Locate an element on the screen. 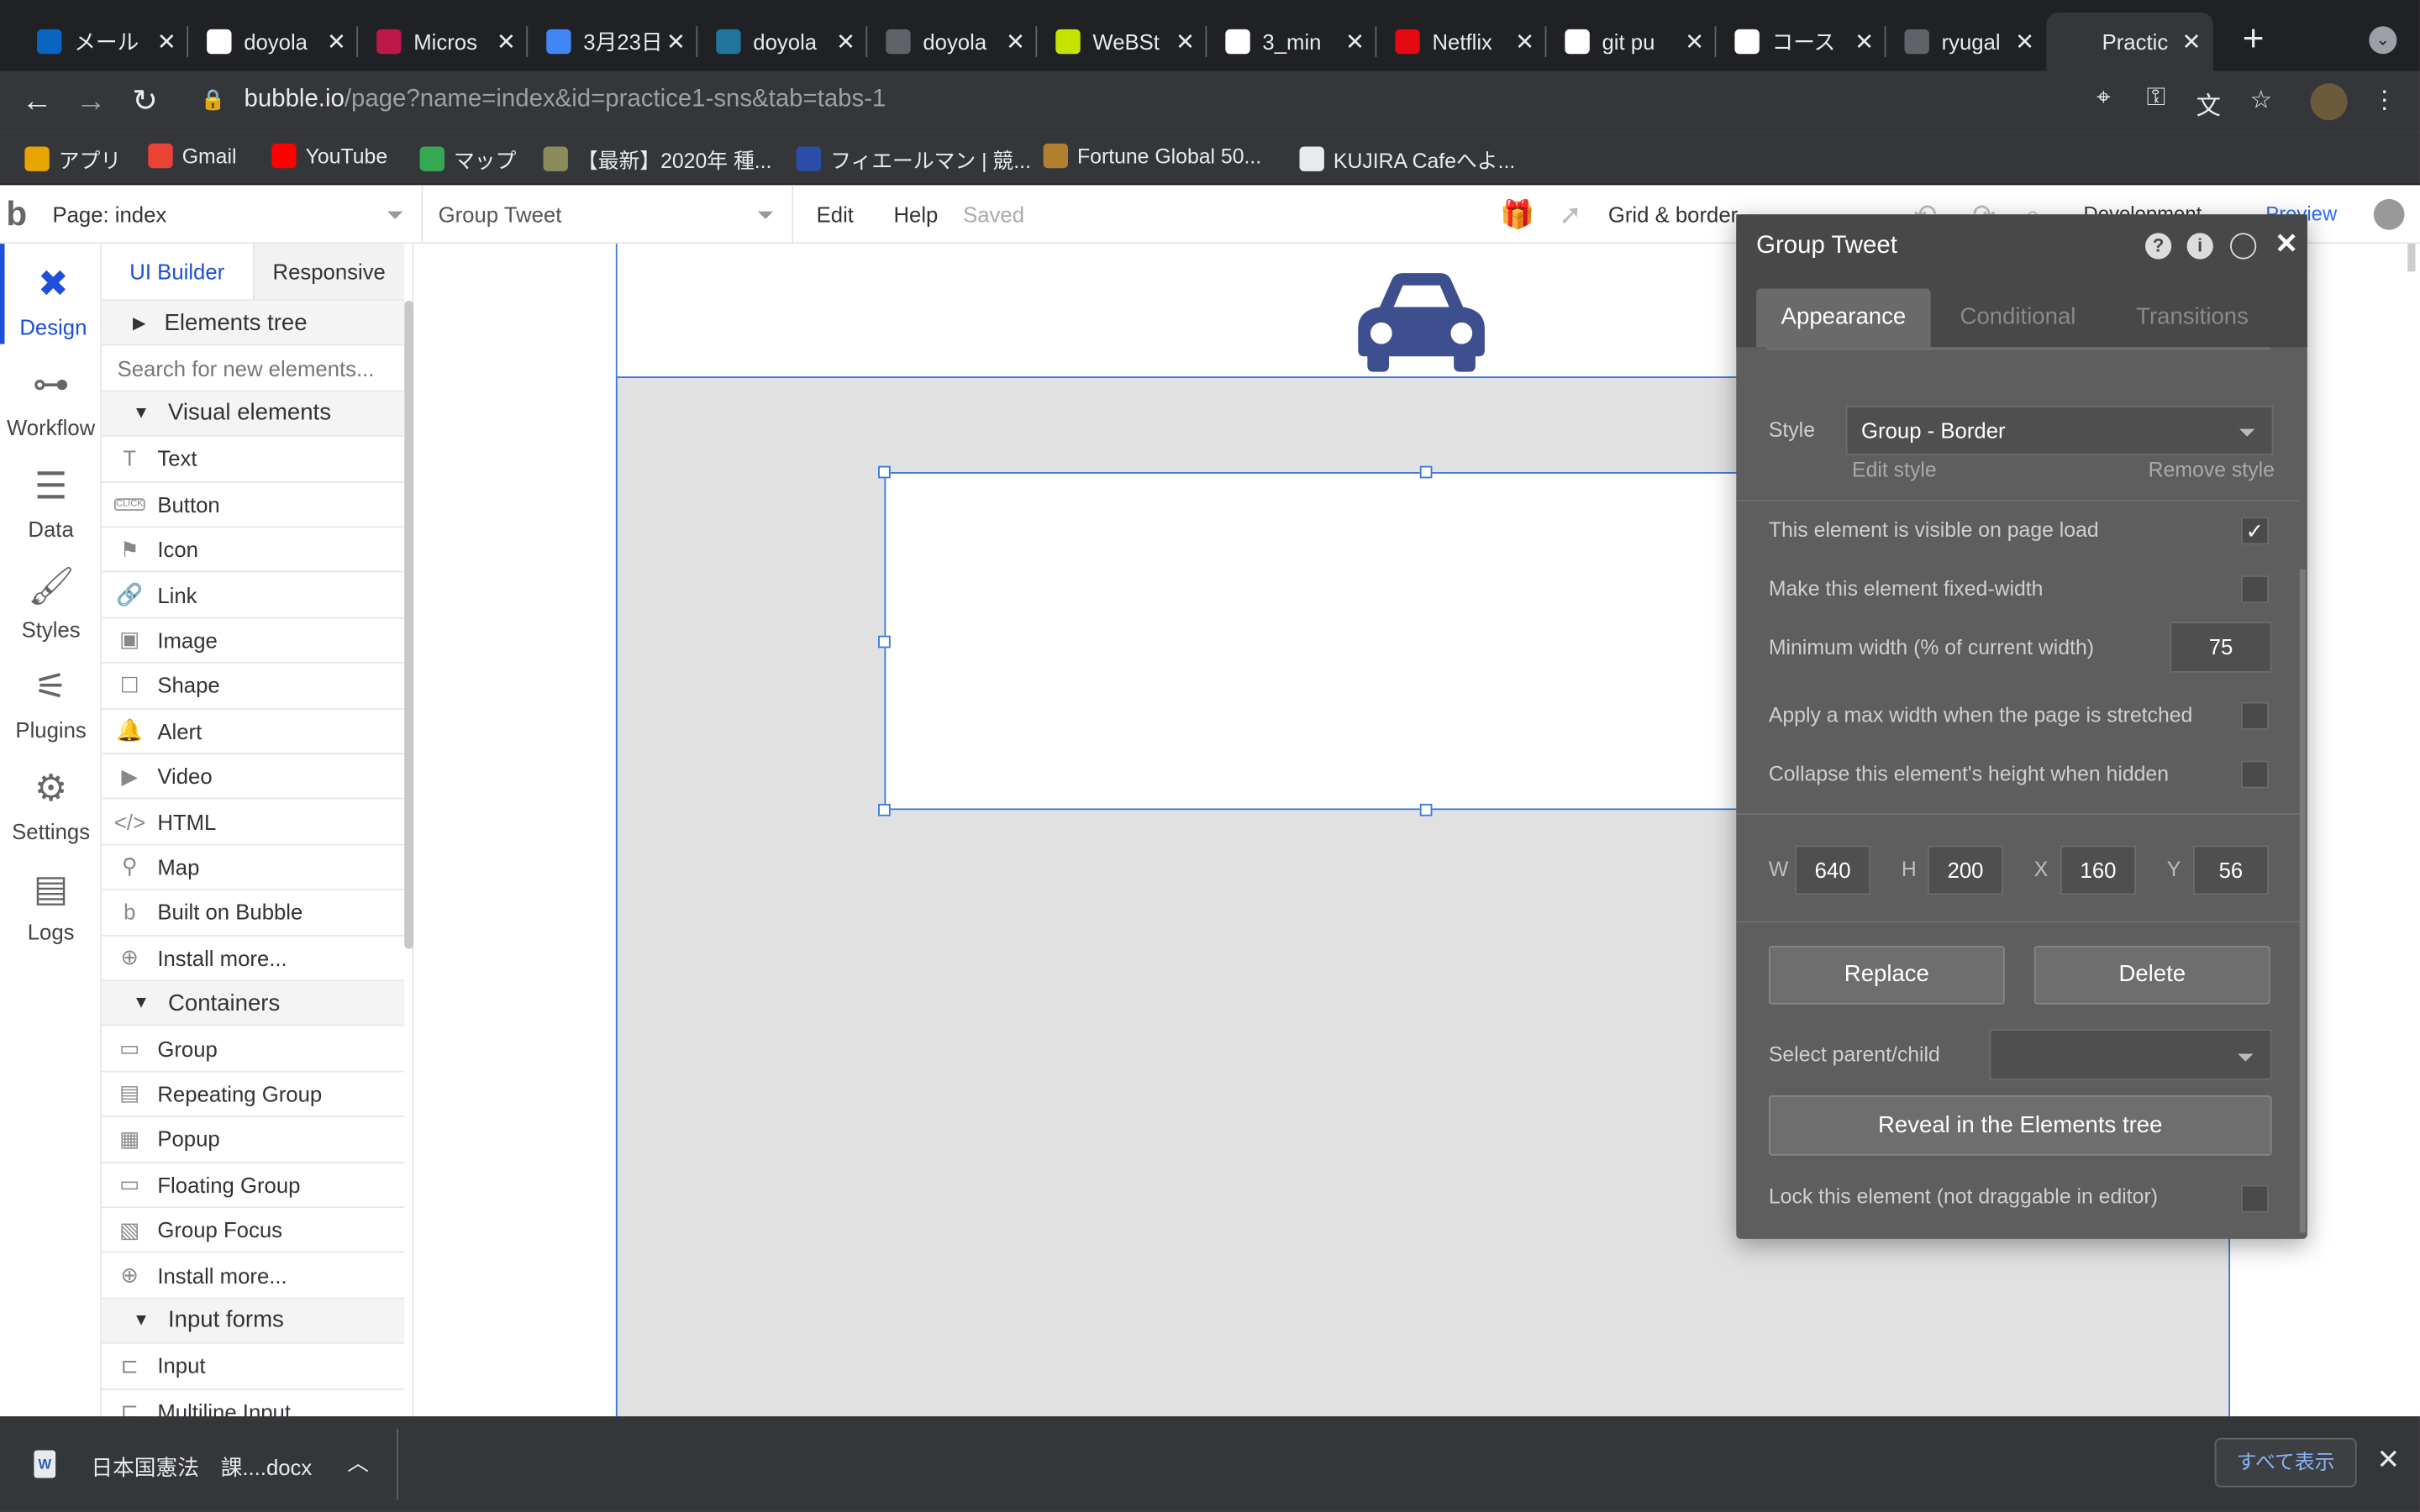 The height and width of the screenshot is (1512, 2420). tab-conditional: Conditional is located at coordinates (2019, 317).